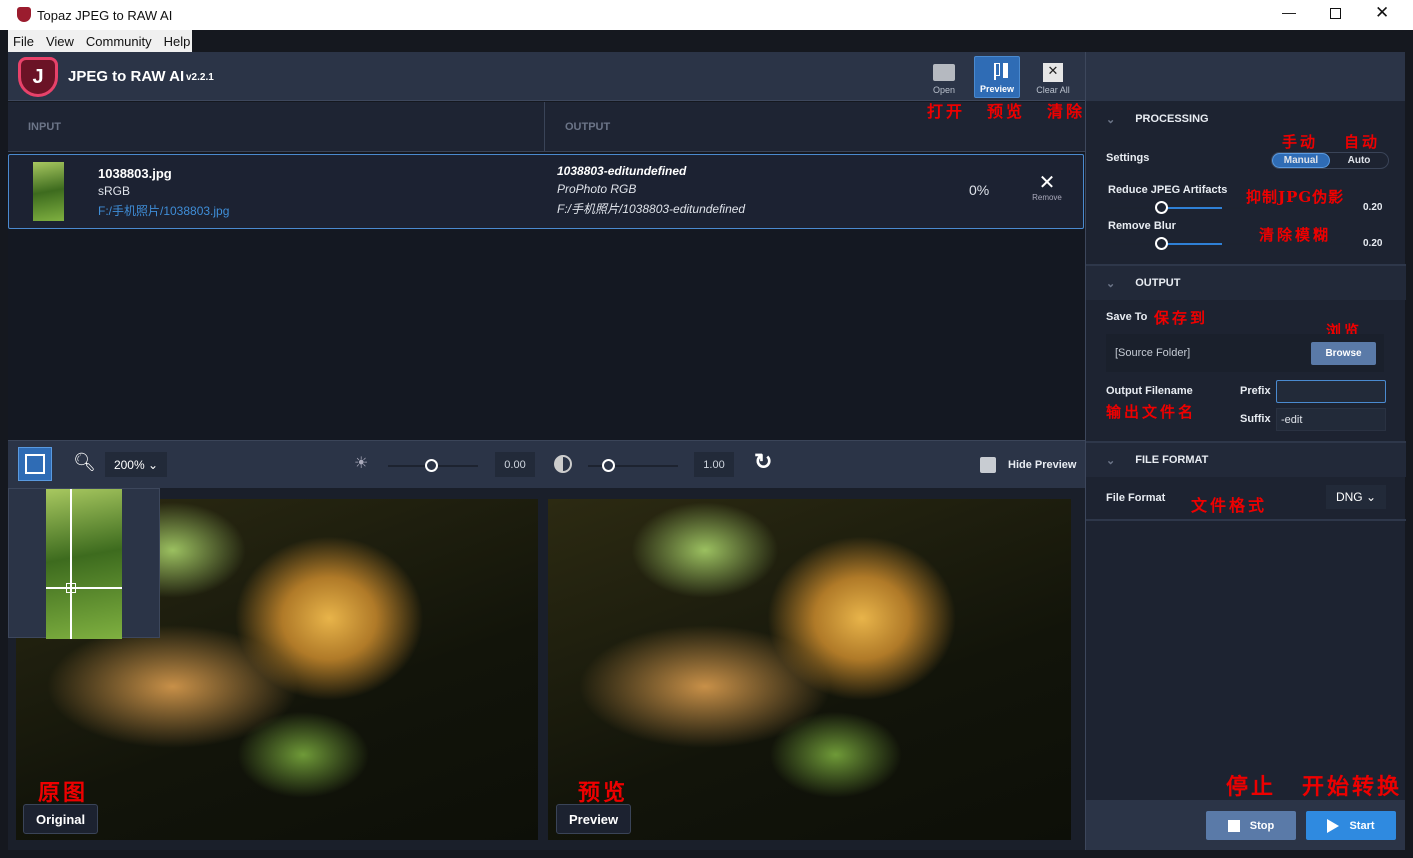 The height and width of the screenshot is (858, 1413). Describe the element at coordinates (84, 462) in the screenshot. I see `zoom-icon: 🔍︎` at that location.